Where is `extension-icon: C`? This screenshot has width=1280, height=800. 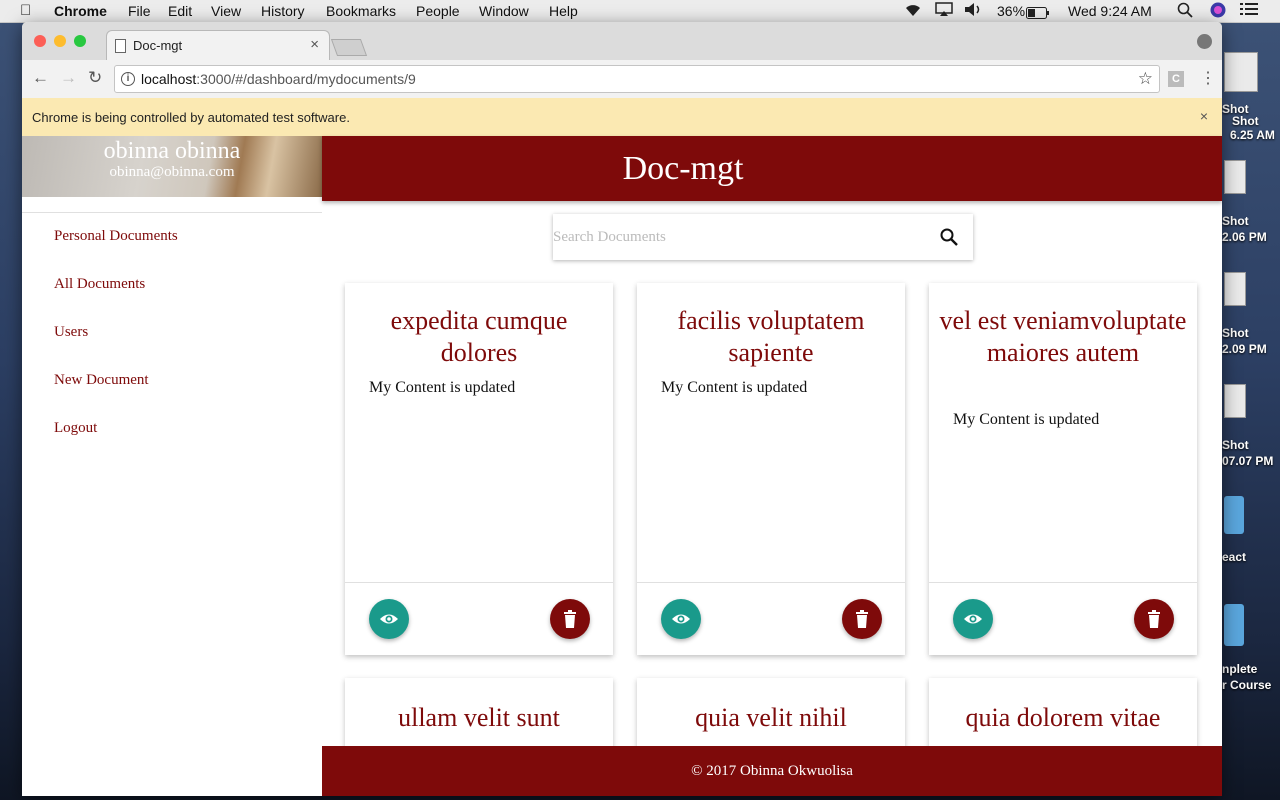
extension-icon: C is located at coordinates (1176, 79).